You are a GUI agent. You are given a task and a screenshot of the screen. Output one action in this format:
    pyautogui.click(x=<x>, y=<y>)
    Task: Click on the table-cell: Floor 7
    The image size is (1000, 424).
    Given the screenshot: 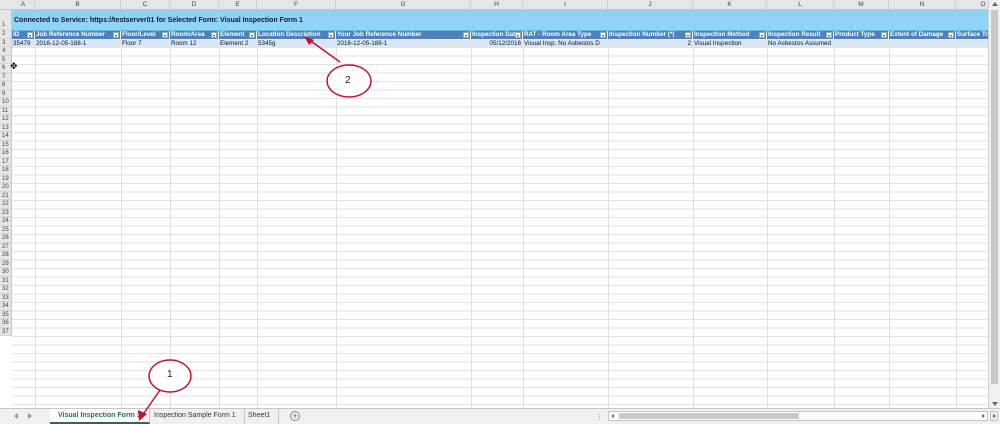 What is the action you would take?
    pyautogui.click(x=145, y=44)
    